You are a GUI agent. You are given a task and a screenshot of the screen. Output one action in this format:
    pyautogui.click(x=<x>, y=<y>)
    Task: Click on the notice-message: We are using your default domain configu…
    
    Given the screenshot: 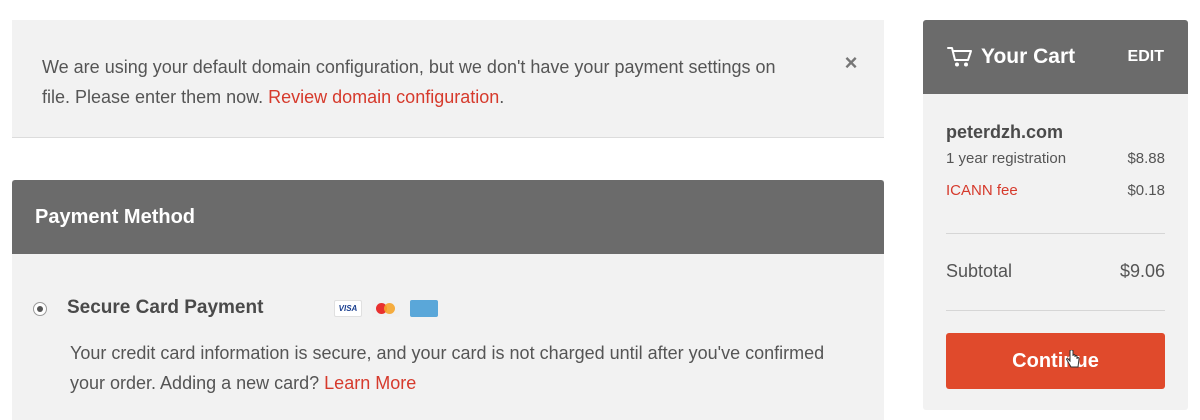 What is the action you would take?
    pyautogui.click(x=422, y=82)
    